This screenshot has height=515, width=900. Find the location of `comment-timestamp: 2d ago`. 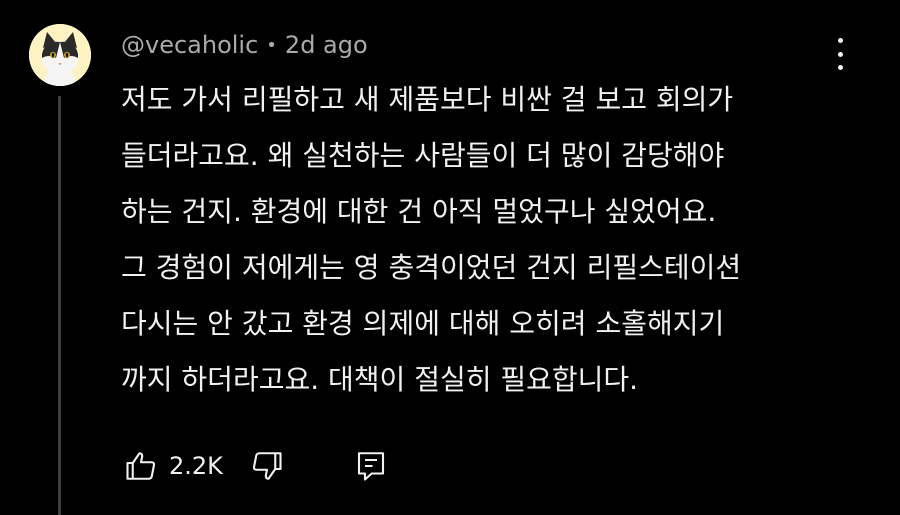

comment-timestamp: 2d ago is located at coordinates (326, 45).